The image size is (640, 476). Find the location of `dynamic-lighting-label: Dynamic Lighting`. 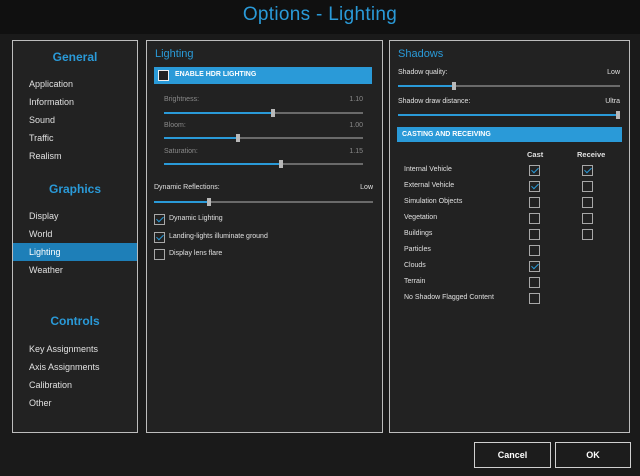

dynamic-lighting-label: Dynamic Lighting is located at coordinates (196, 218).